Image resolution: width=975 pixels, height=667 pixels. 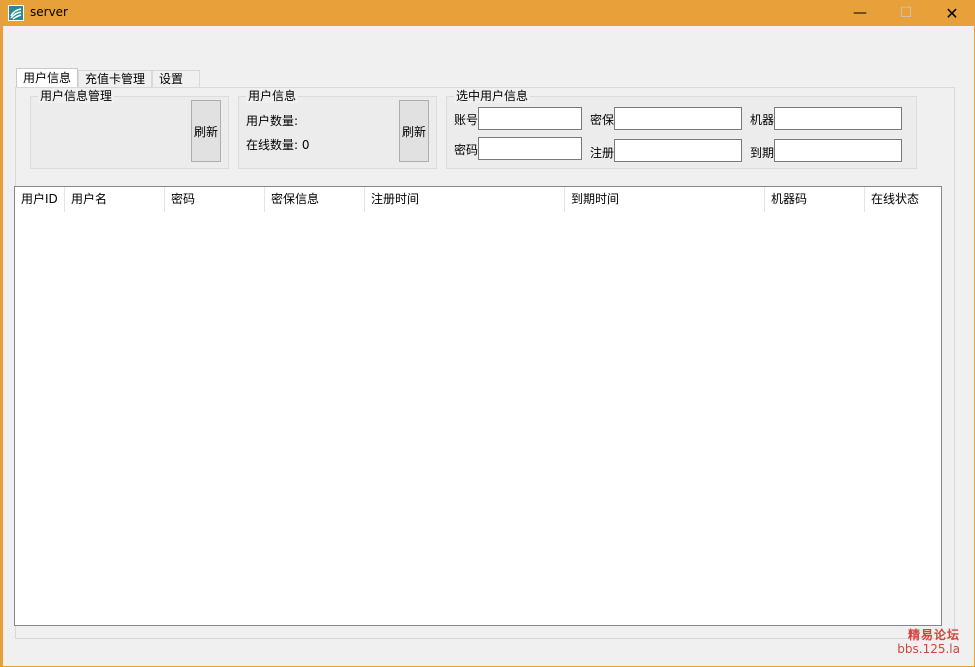 I want to click on minimize-button: —, so click(x=860, y=13).